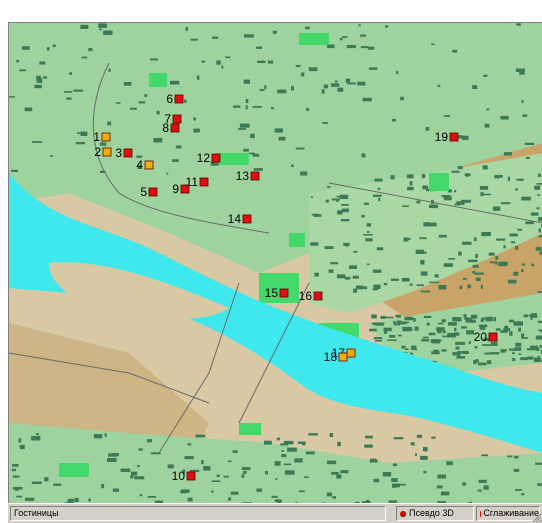 The width and height of the screenshot is (542, 523). What do you see at coordinates (192, 182) in the screenshot?
I see `hotel-label: 11` at bounding box center [192, 182].